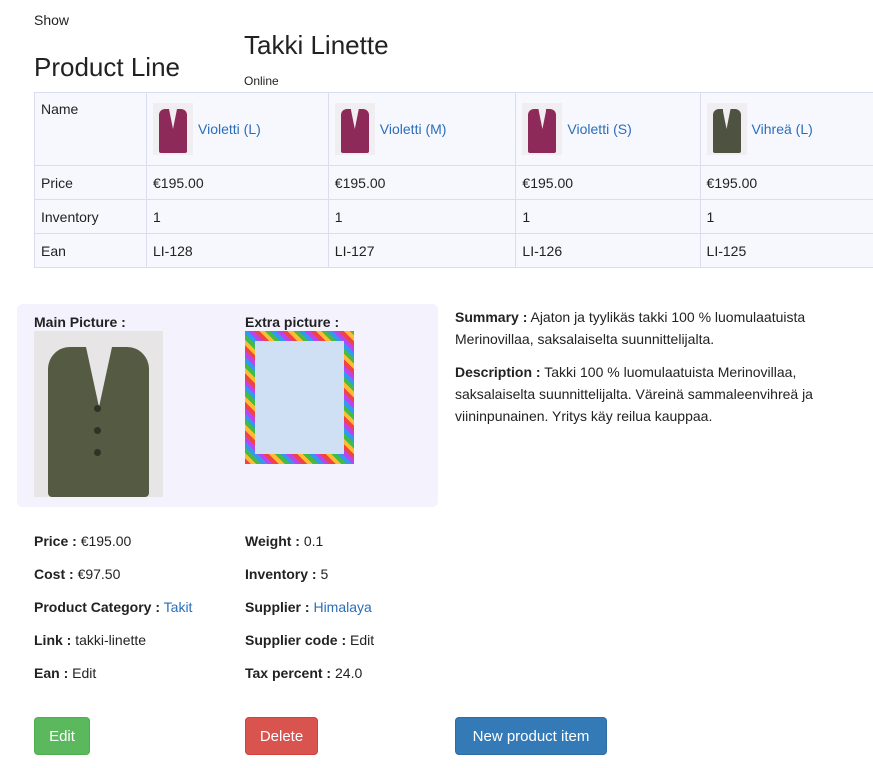 The height and width of the screenshot is (768, 873). What do you see at coordinates (599, 129) in the screenshot?
I see `variant-link: Violetti (S)` at bounding box center [599, 129].